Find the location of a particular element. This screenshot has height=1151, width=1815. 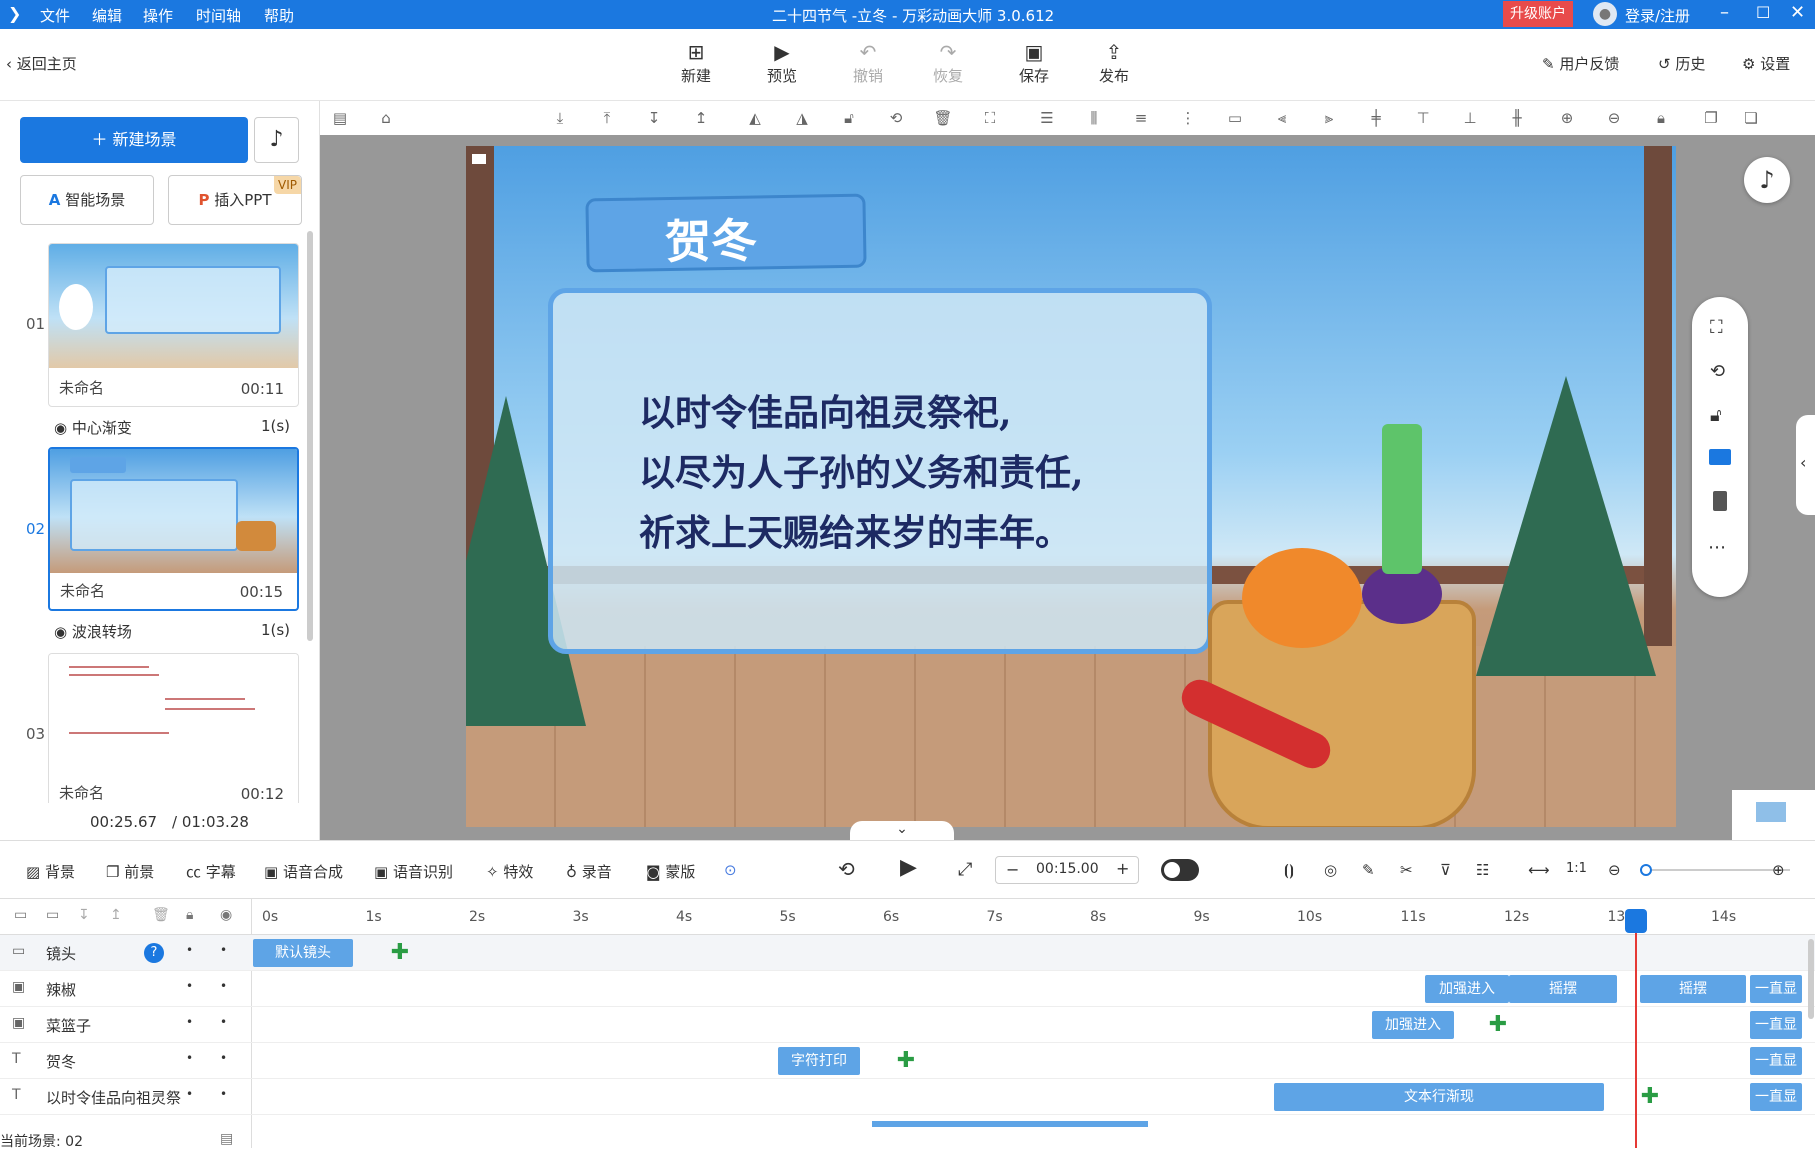

track-row: T贺冬••字符打印一直显✚ is located at coordinates (907, 1061).